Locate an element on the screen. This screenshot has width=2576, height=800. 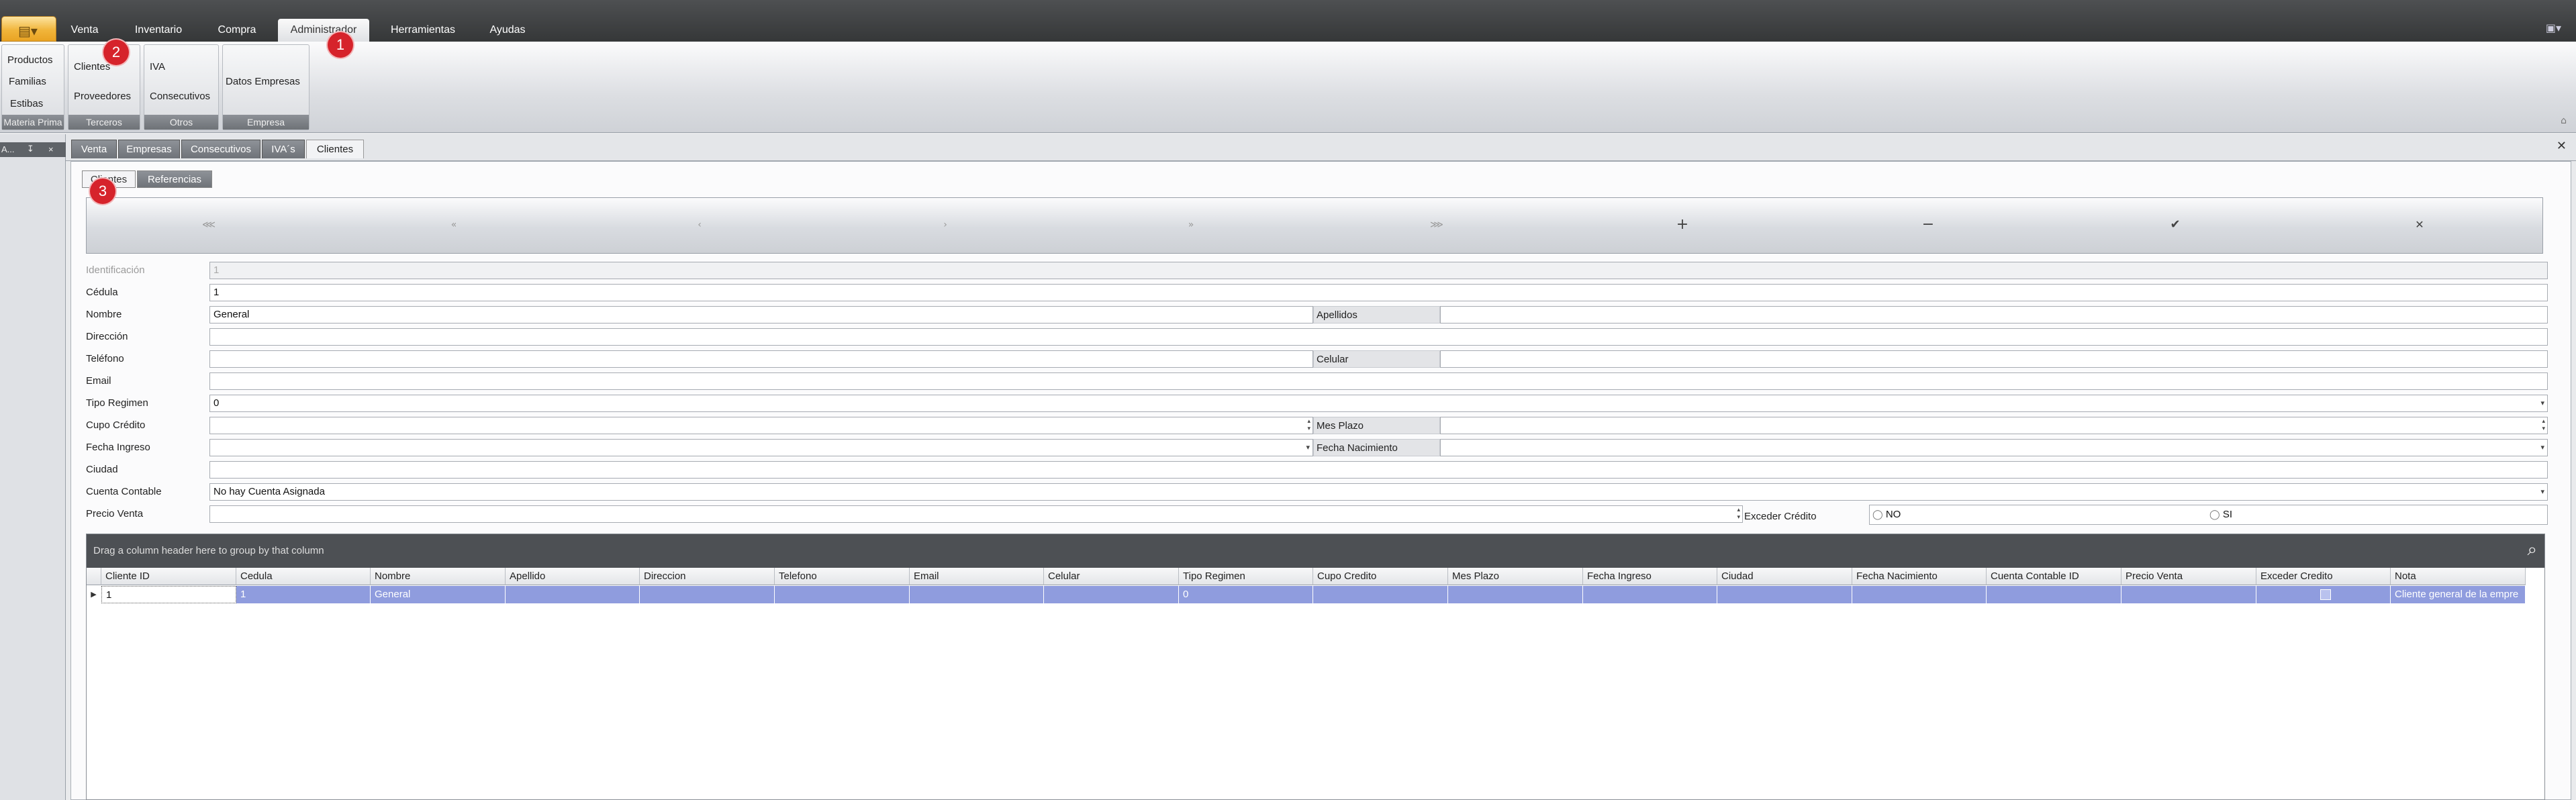
doc-tab-clientes: Clientes is located at coordinates (335, 149).